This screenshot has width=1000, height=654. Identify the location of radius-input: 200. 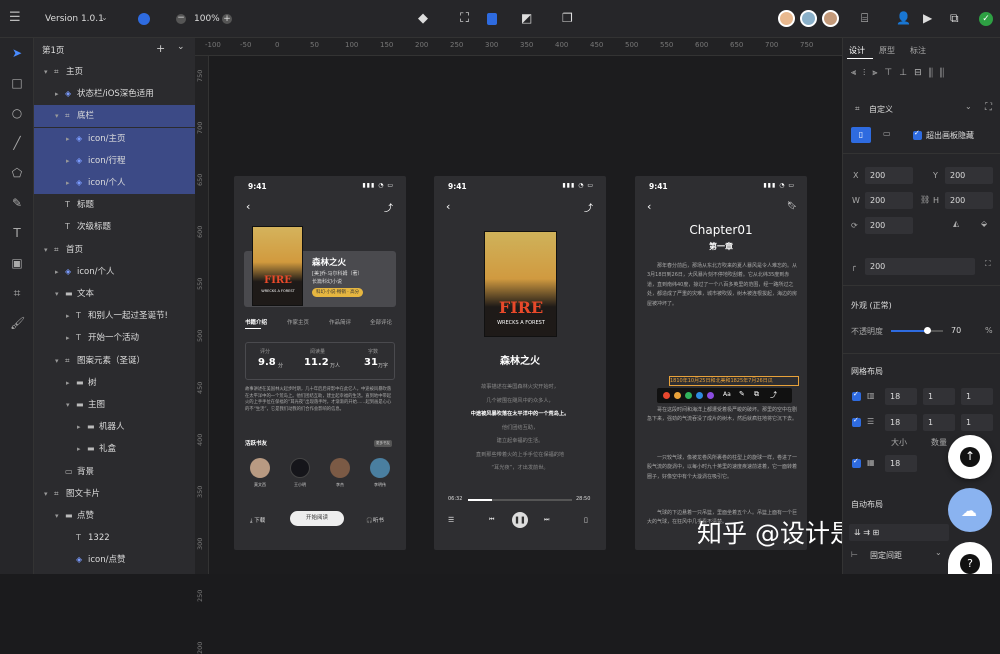
(920, 266).